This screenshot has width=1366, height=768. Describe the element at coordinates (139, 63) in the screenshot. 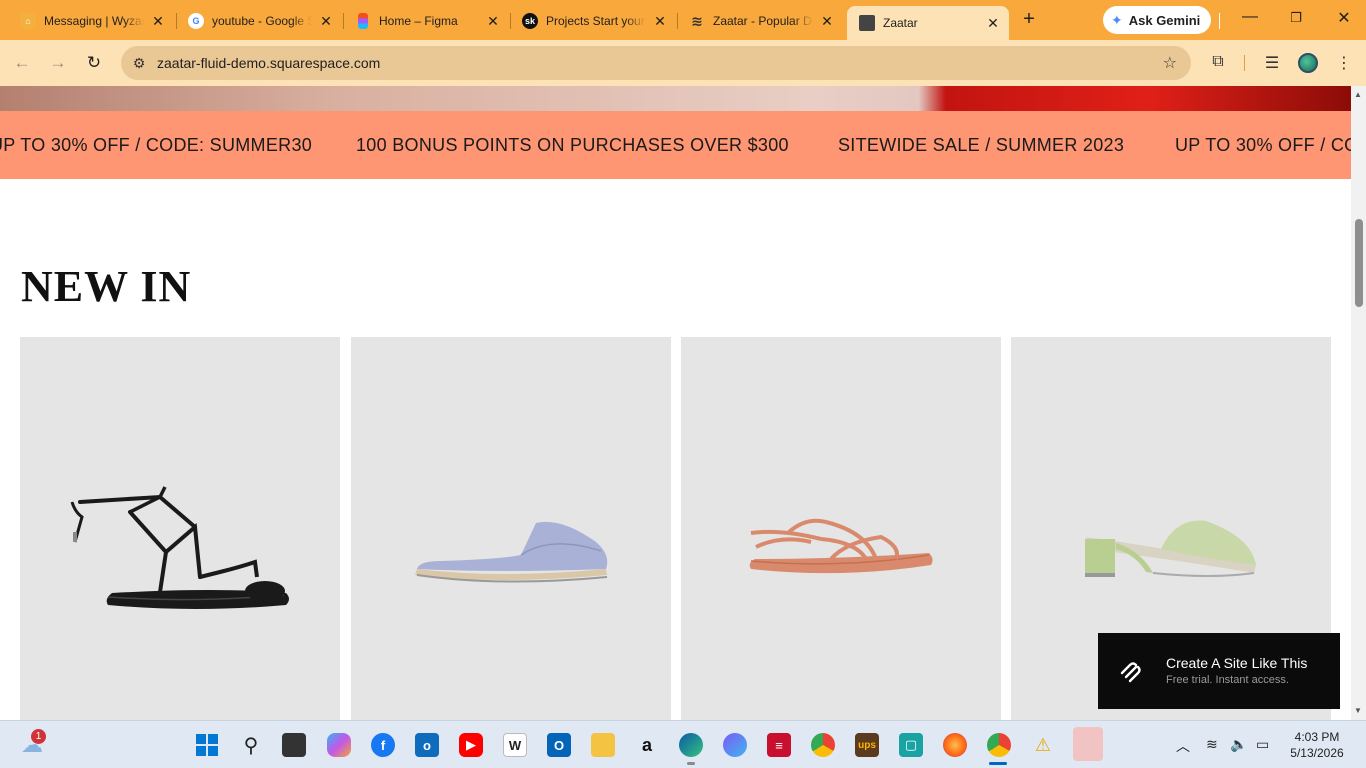

I see `site-info-icon: ⚙` at that location.